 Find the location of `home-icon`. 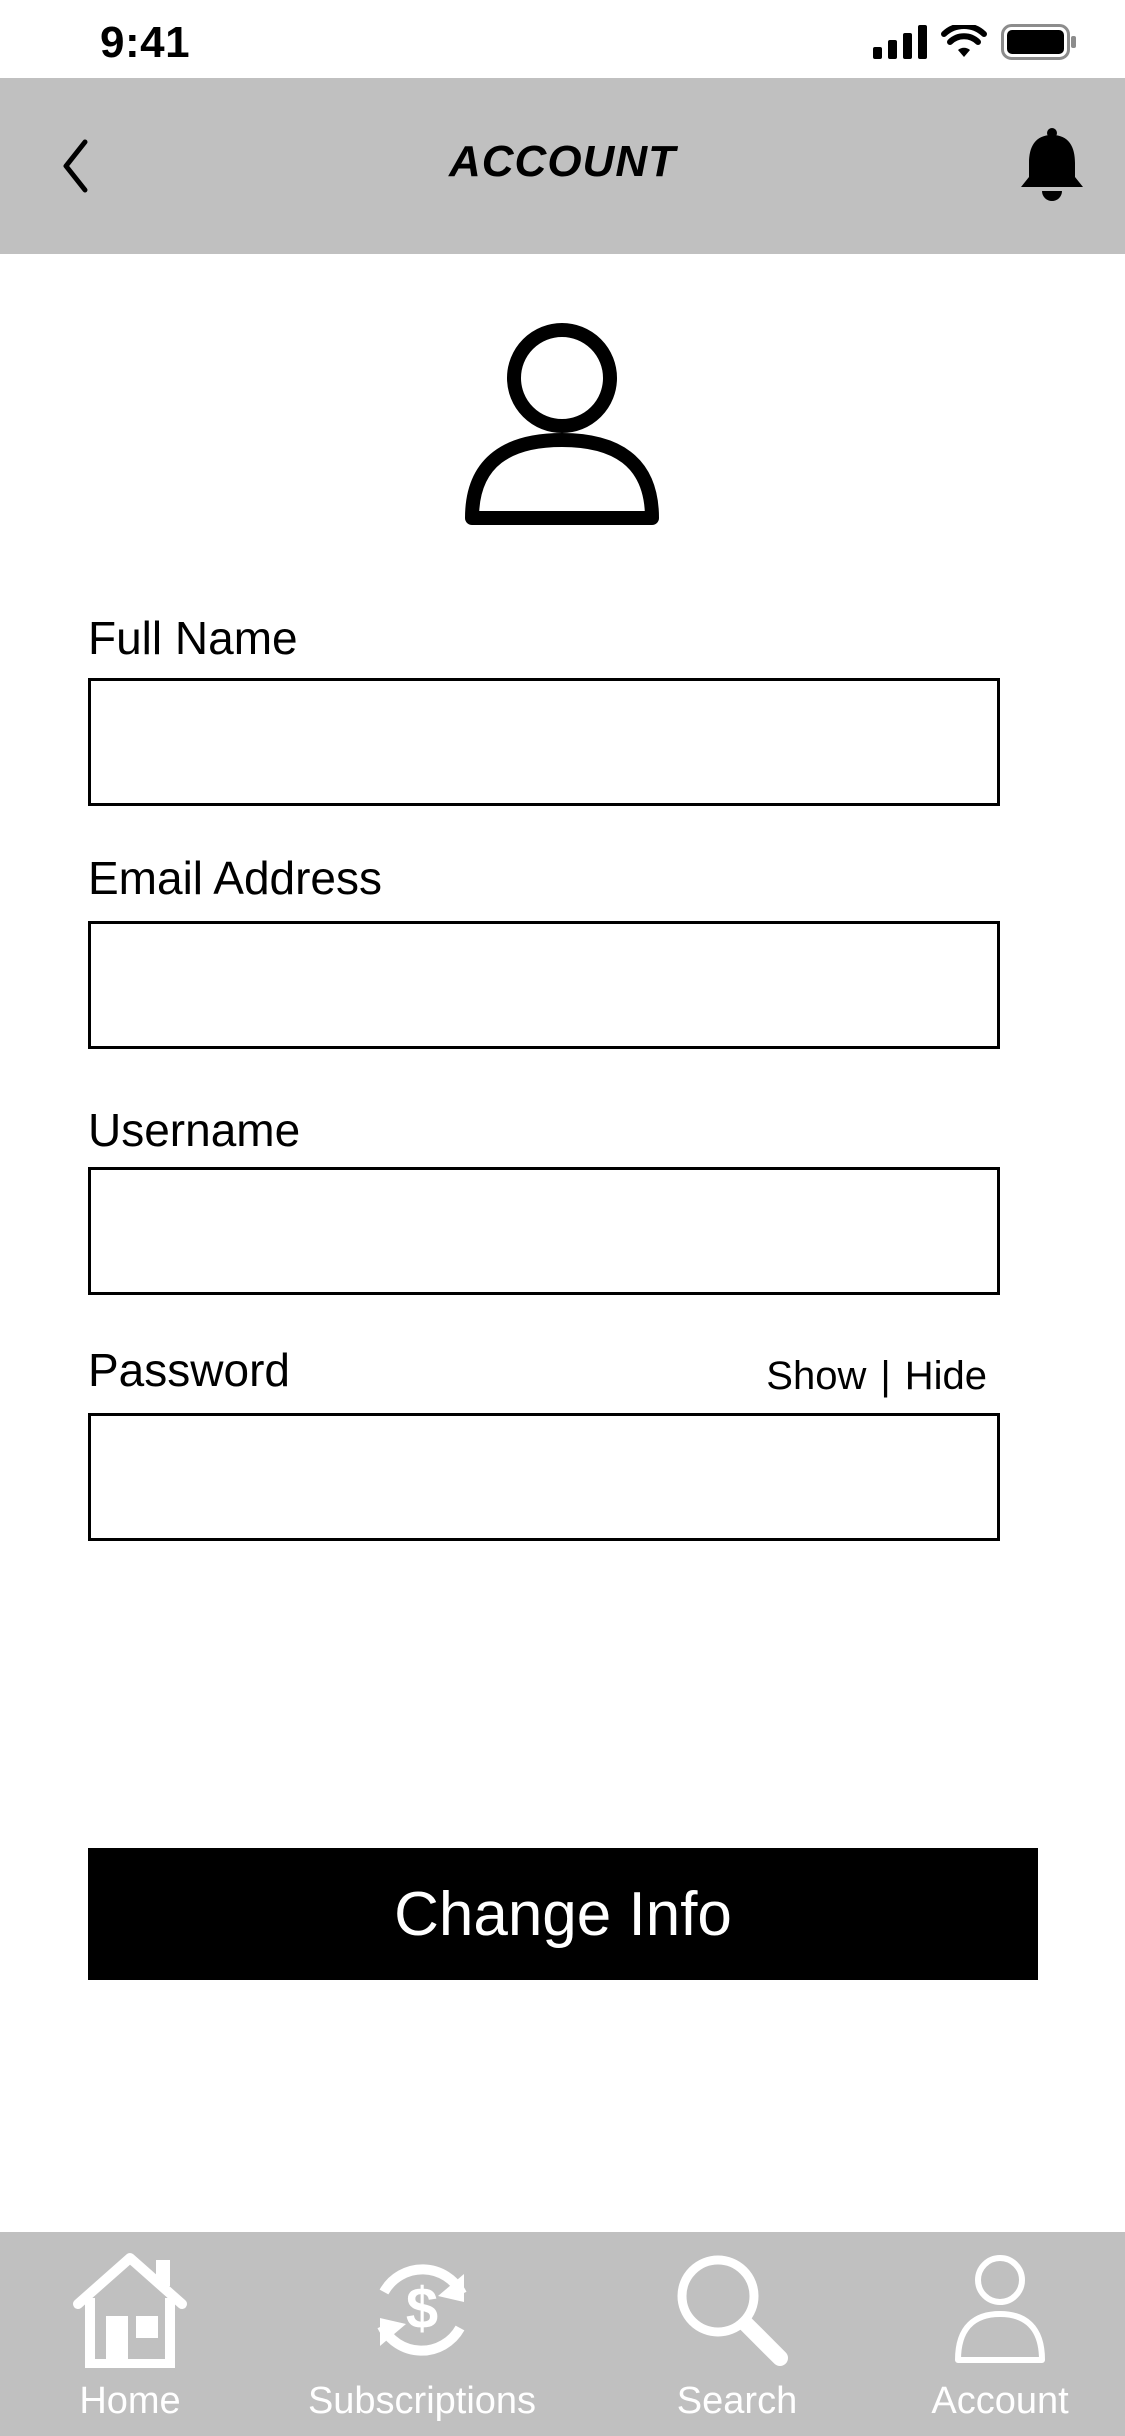

home-icon is located at coordinates (130, 2310).